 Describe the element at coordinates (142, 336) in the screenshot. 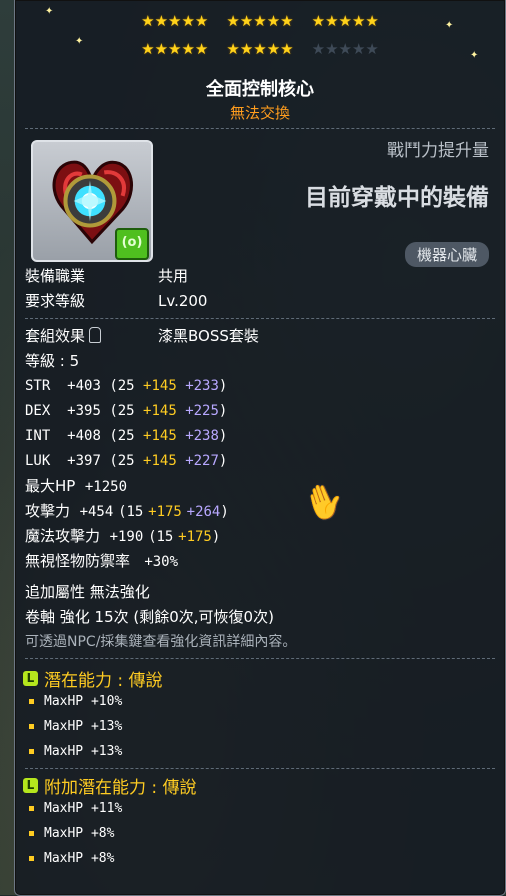

I see `set-row: 套組效果 漆黑BOSS套裝` at that location.